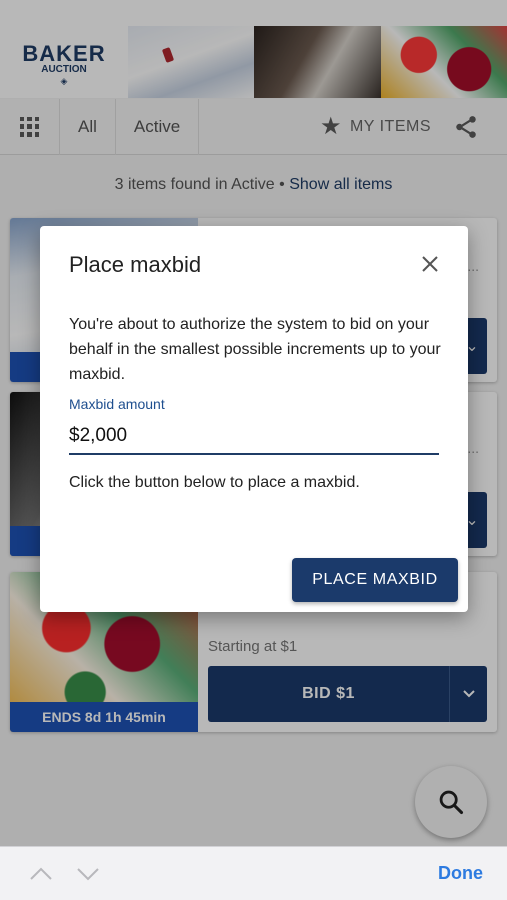 This screenshot has height=900, width=507. I want to click on place-maxbid-button: PLACE MAXBID, so click(375, 580).